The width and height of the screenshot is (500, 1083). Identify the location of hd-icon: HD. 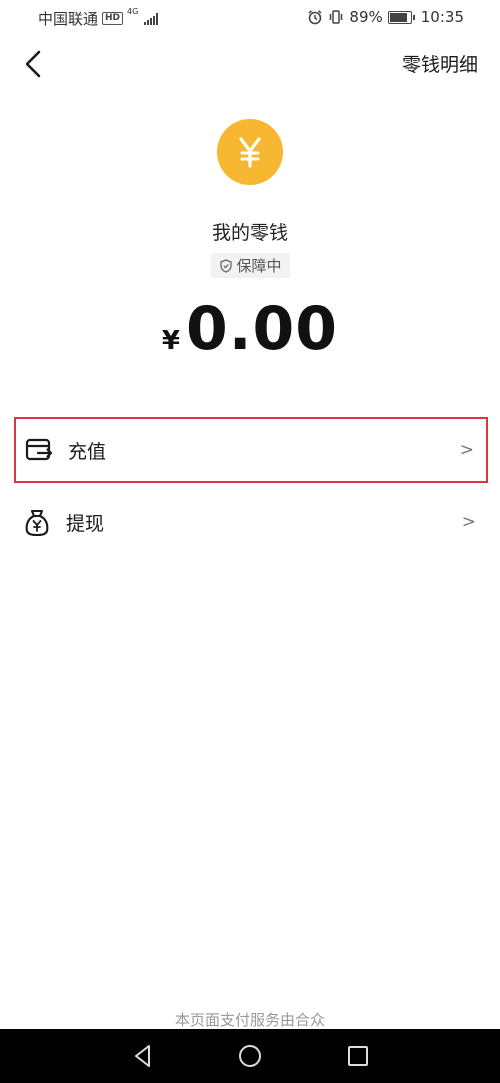
(113, 18).